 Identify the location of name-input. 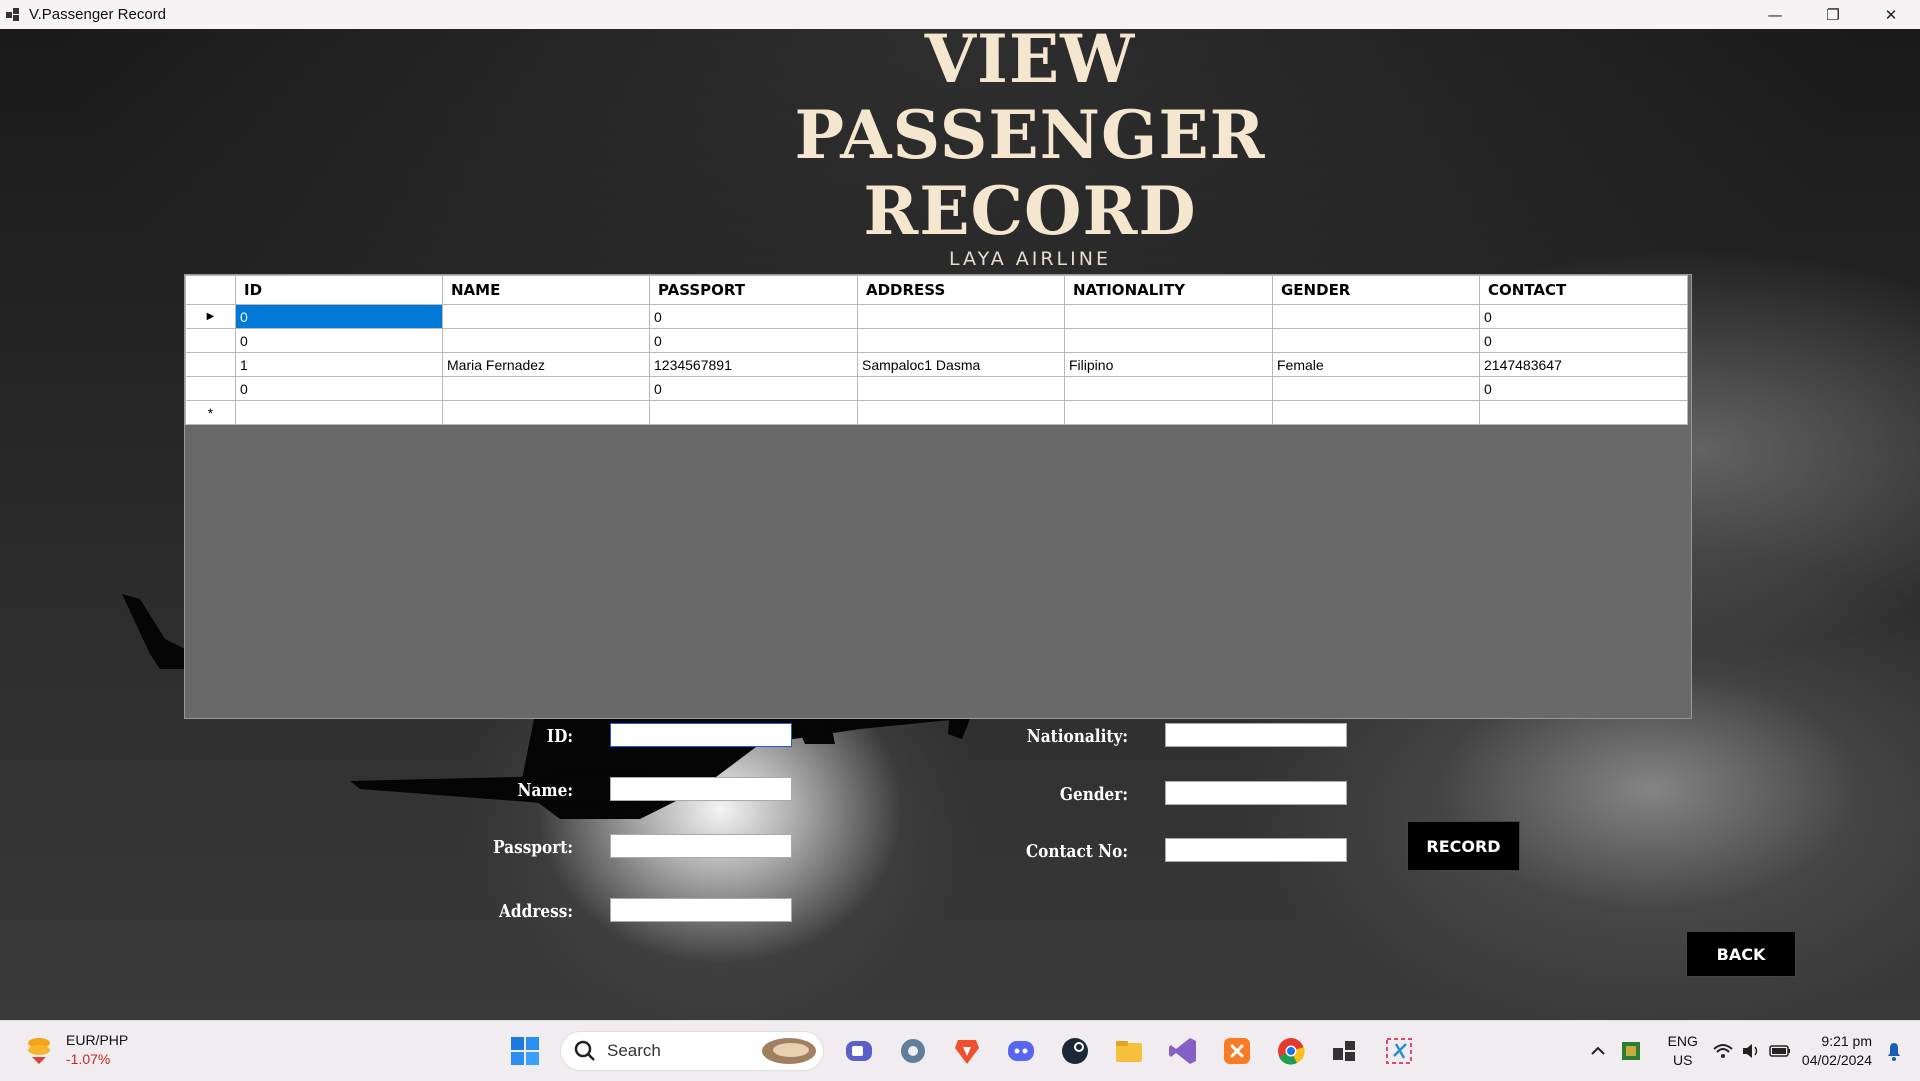
(701, 789).